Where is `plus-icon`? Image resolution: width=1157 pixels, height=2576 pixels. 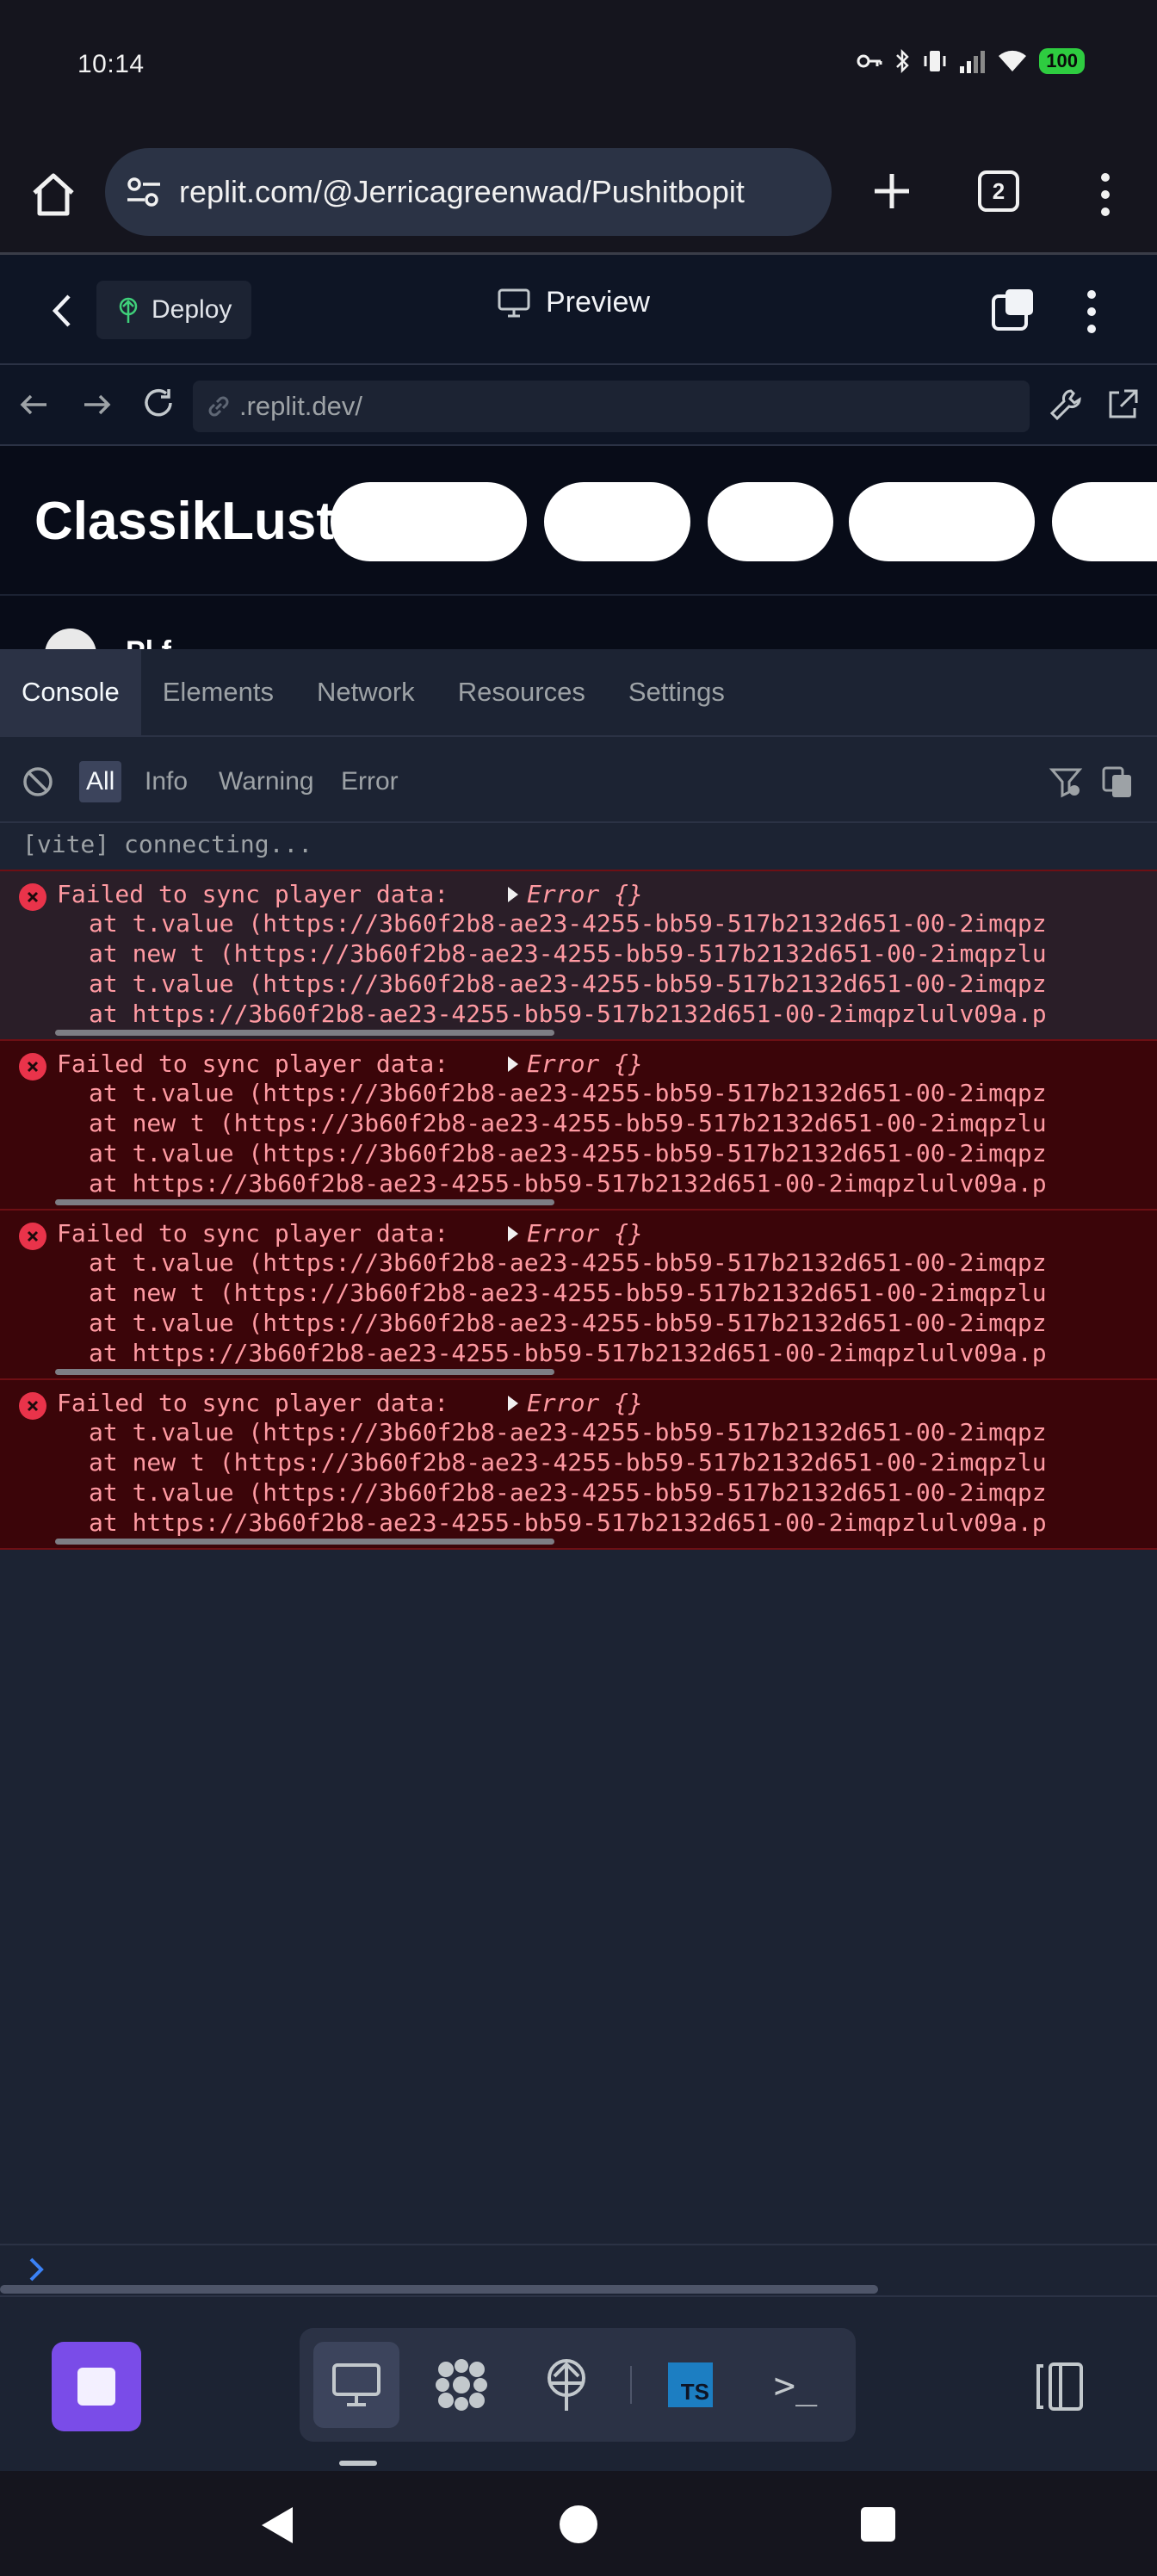
plus-icon is located at coordinates (892, 191).